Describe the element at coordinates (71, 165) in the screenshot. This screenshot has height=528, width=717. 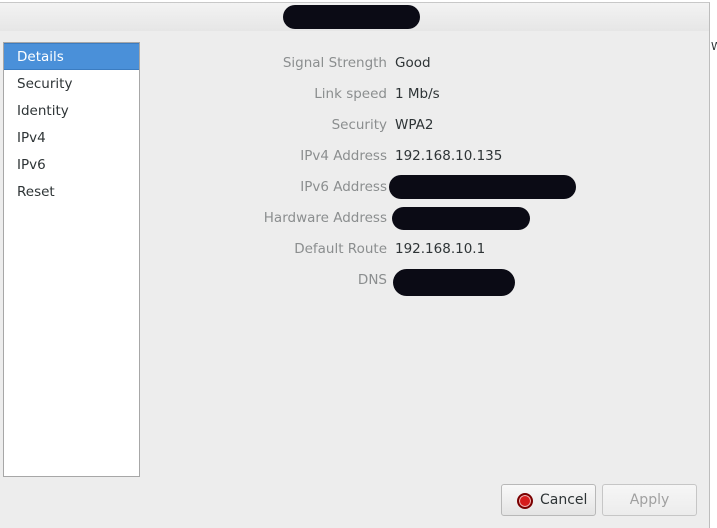
I see `sidebar-item-ipv6: IPv6` at that location.